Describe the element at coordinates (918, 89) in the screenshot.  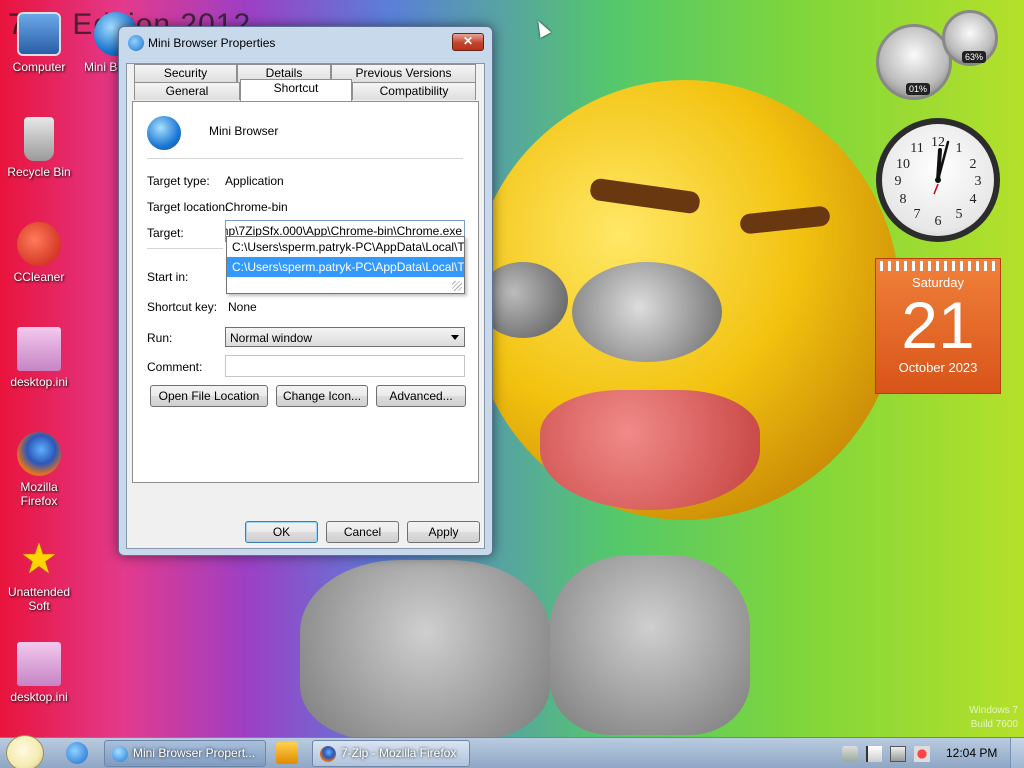
I see `cpu-reading: 01%` at that location.